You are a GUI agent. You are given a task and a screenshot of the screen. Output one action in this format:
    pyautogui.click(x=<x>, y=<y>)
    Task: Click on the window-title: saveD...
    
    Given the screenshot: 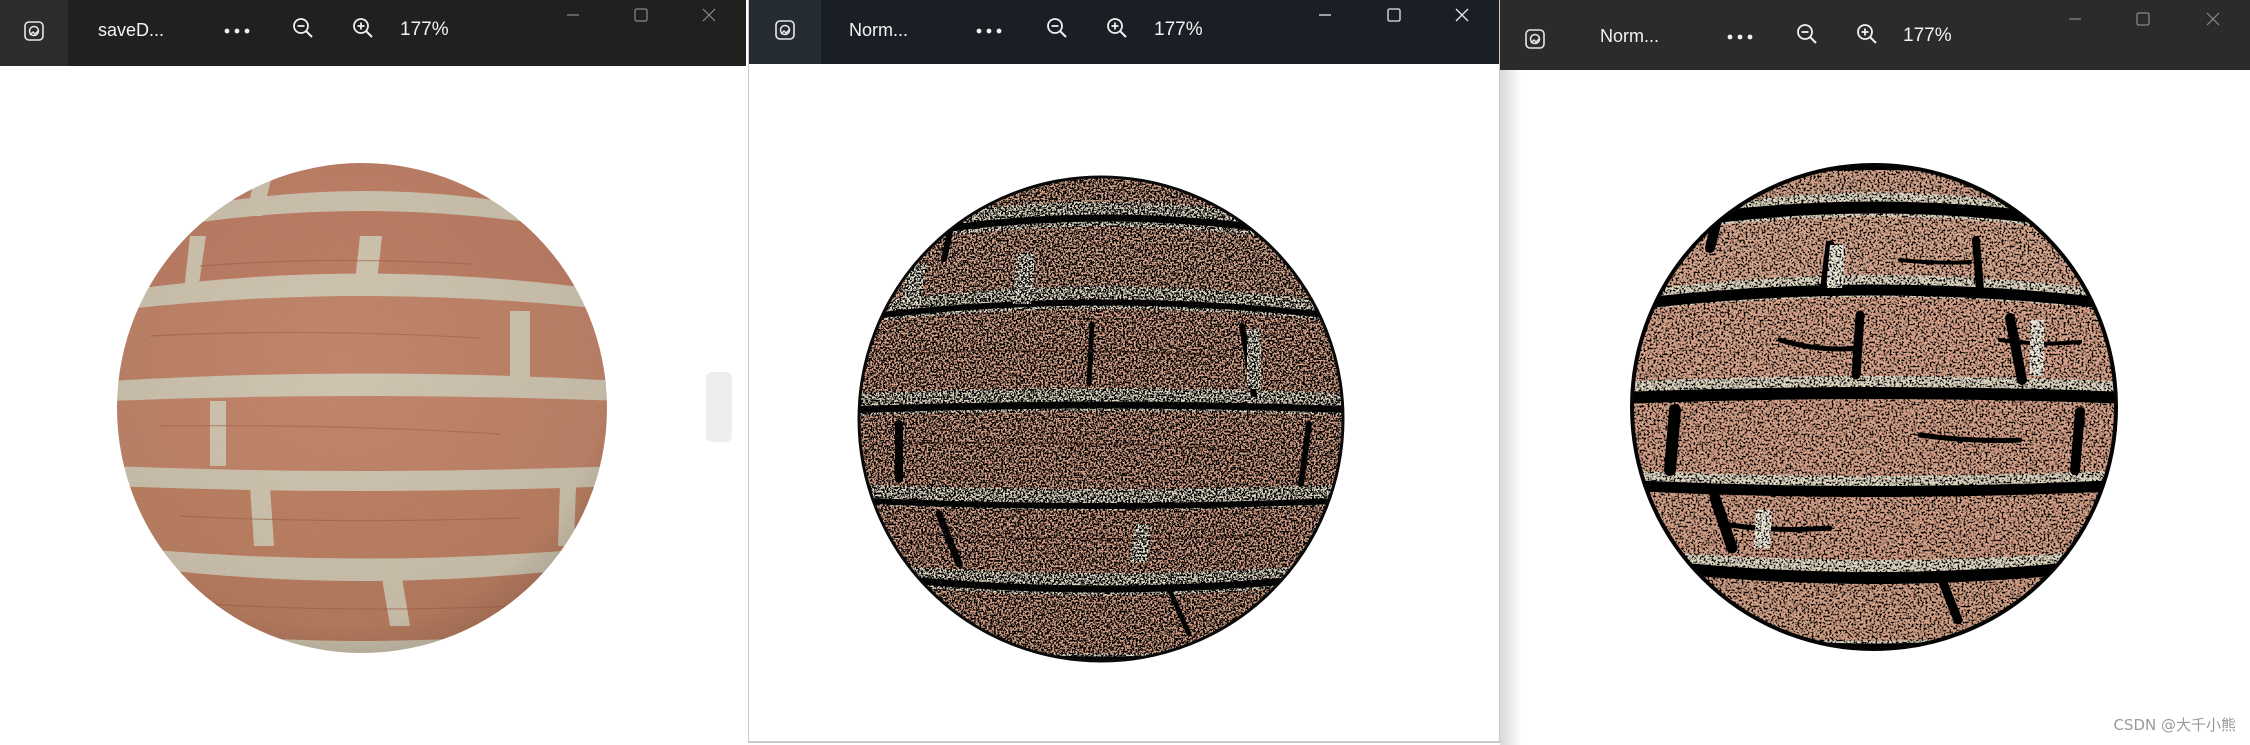 What is the action you would take?
    pyautogui.click(x=131, y=30)
    